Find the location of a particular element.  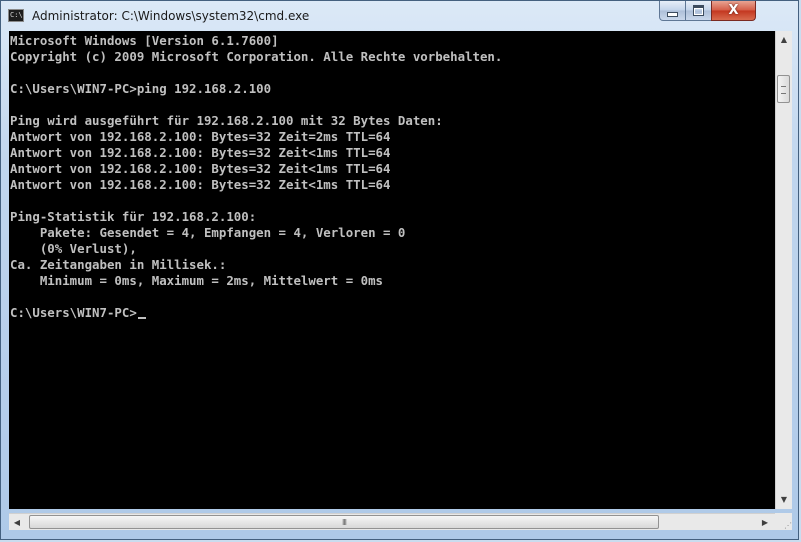

thumb-grip-icon is located at coordinates (783, 90).